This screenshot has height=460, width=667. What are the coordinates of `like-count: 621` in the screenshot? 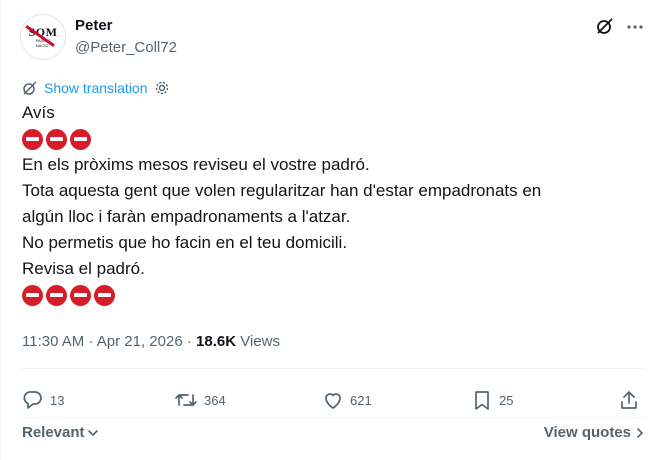 It's located at (361, 400).